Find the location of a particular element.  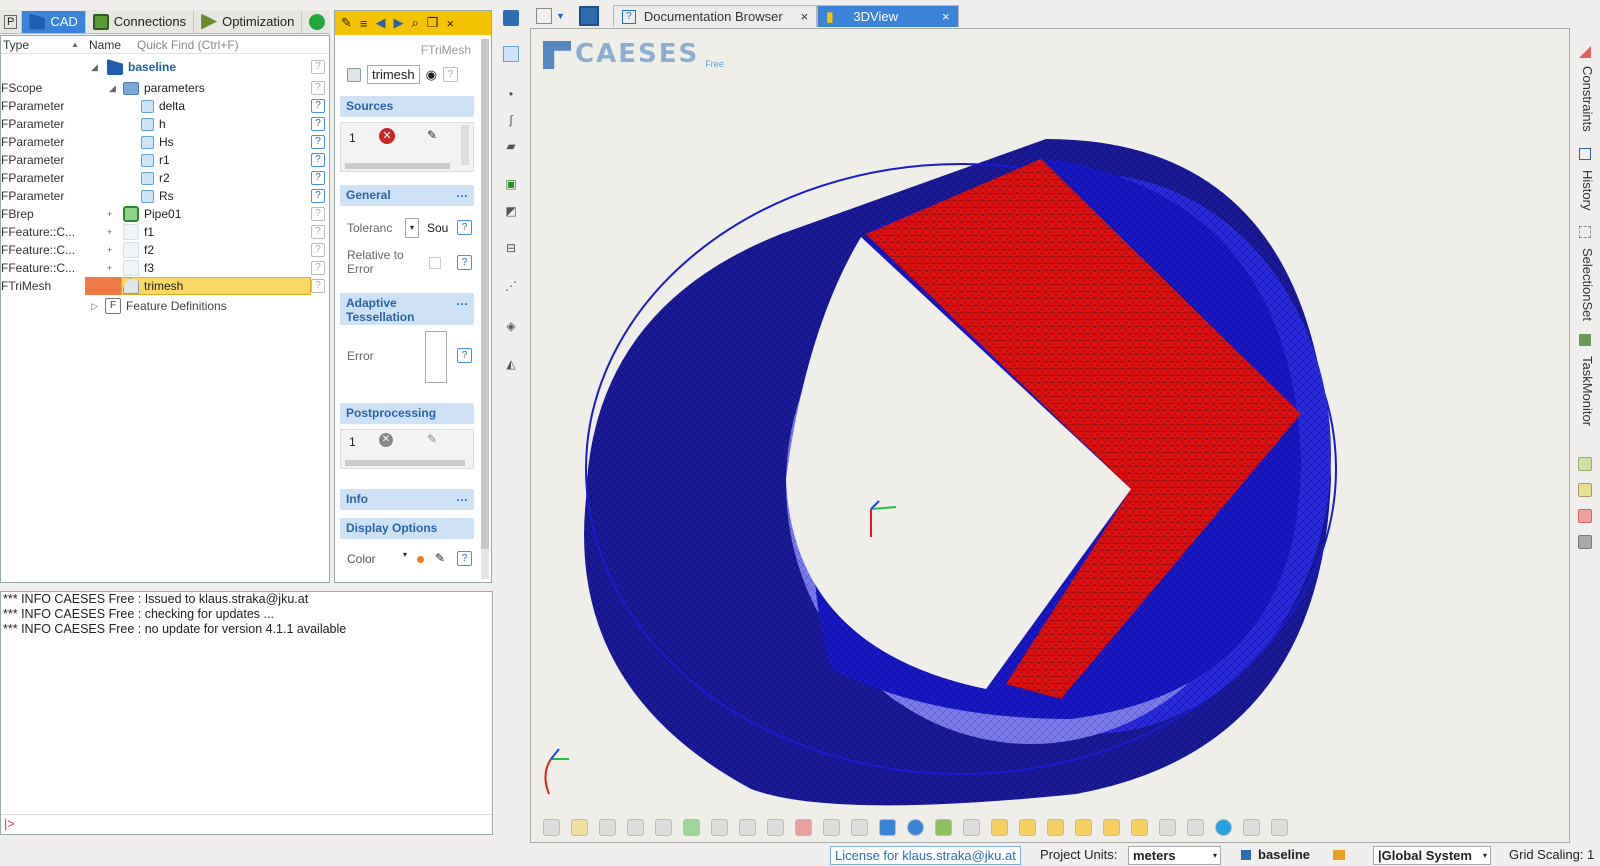

shape-icon: ◈ is located at coordinates (511, 326).